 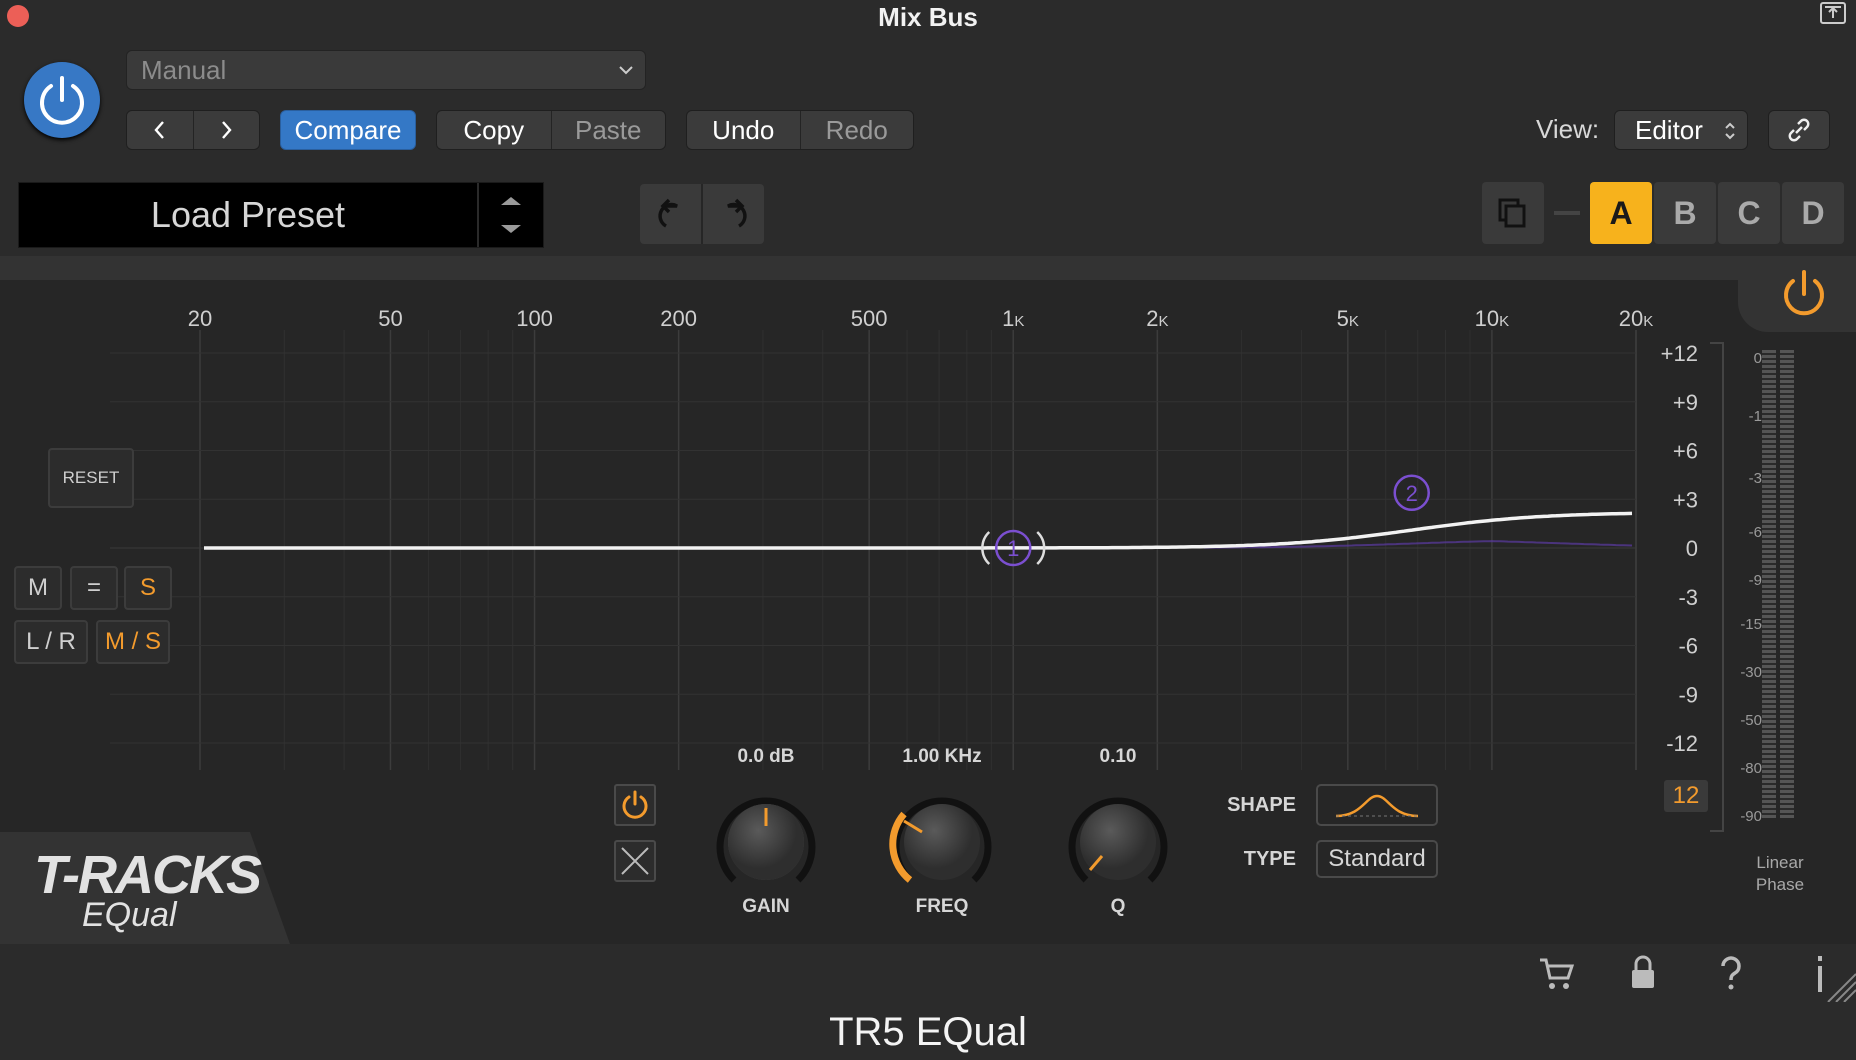 What do you see at coordinates (942, 838) in the screenshot?
I see `freq-knob` at bounding box center [942, 838].